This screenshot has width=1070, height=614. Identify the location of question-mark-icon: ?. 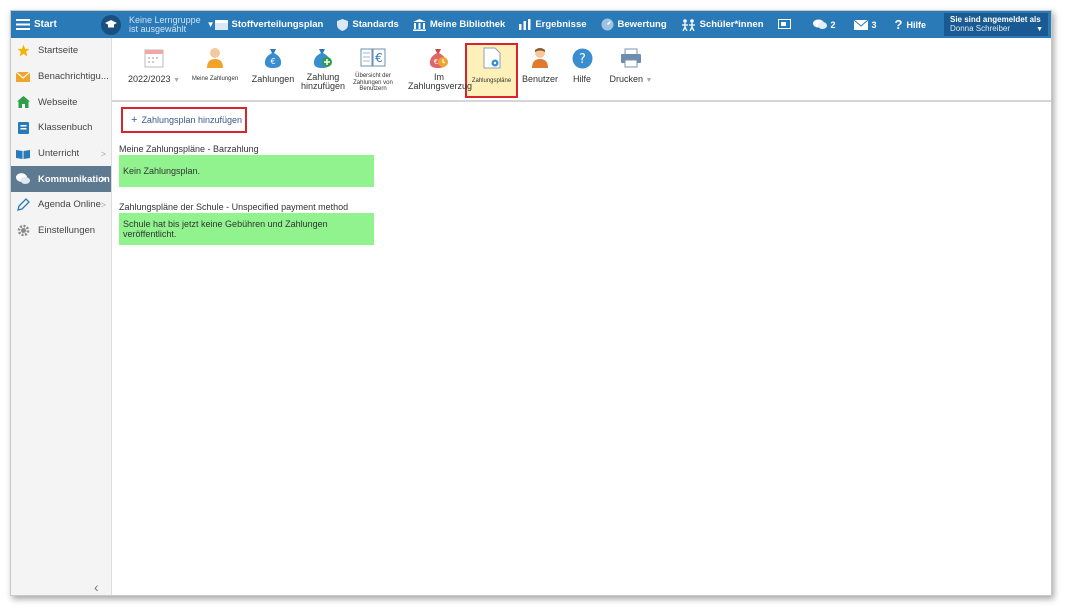
(898, 24).